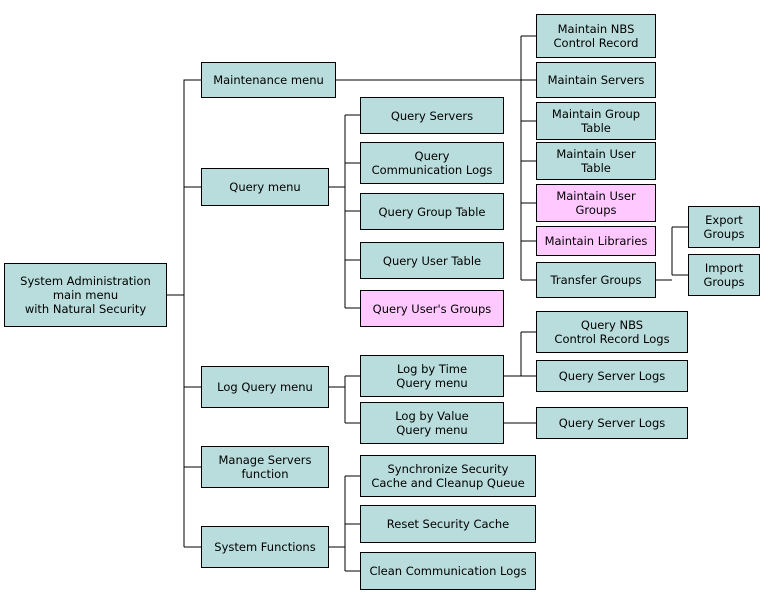 Image resolution: width=777 pixels, height=604 pixels. I want to click on node-maintain-nbs-control-record: Maintain NBS Control Record, so click(596, 36).